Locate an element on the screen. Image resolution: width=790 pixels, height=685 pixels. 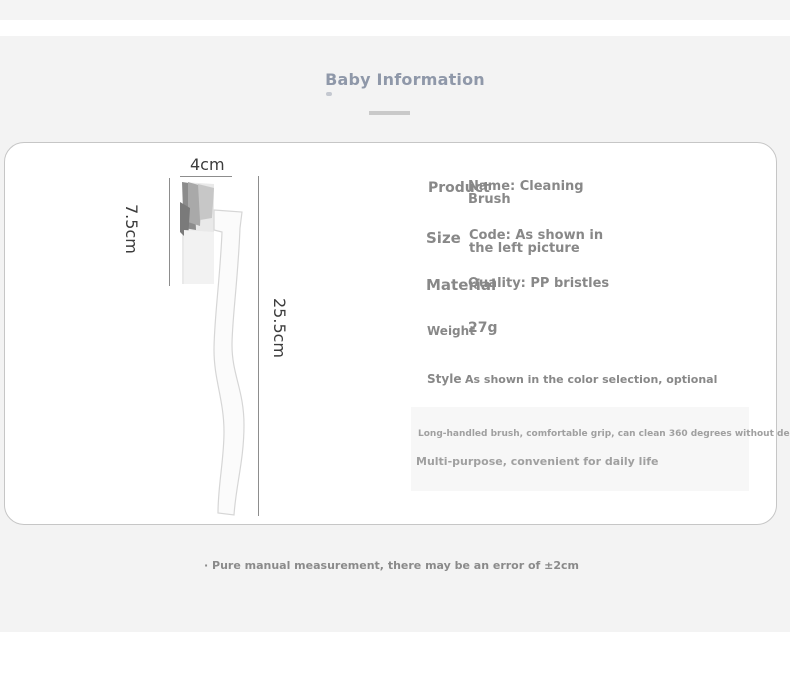
top-strip is located at coordinates (395, 10).